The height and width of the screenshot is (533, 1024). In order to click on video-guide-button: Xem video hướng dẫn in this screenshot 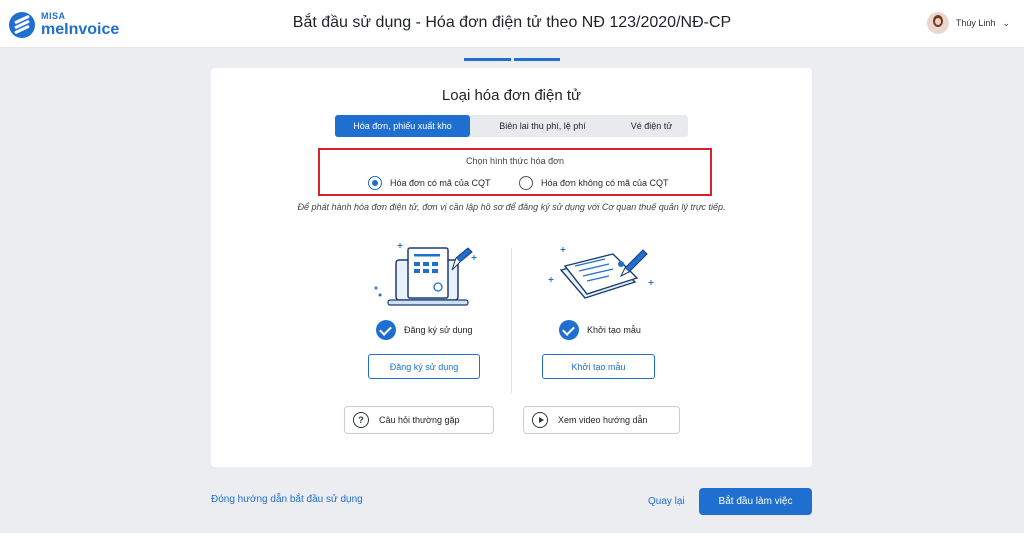, I will do `click(601, 420)`.